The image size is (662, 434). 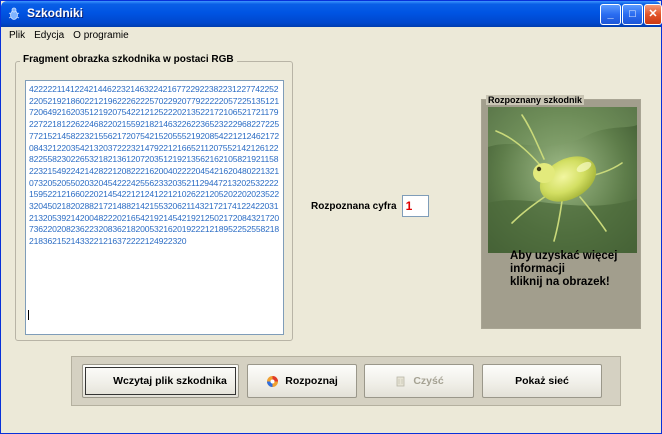 I want to click on menu-item-edycja: Edycja, so click(x=49, y=35).